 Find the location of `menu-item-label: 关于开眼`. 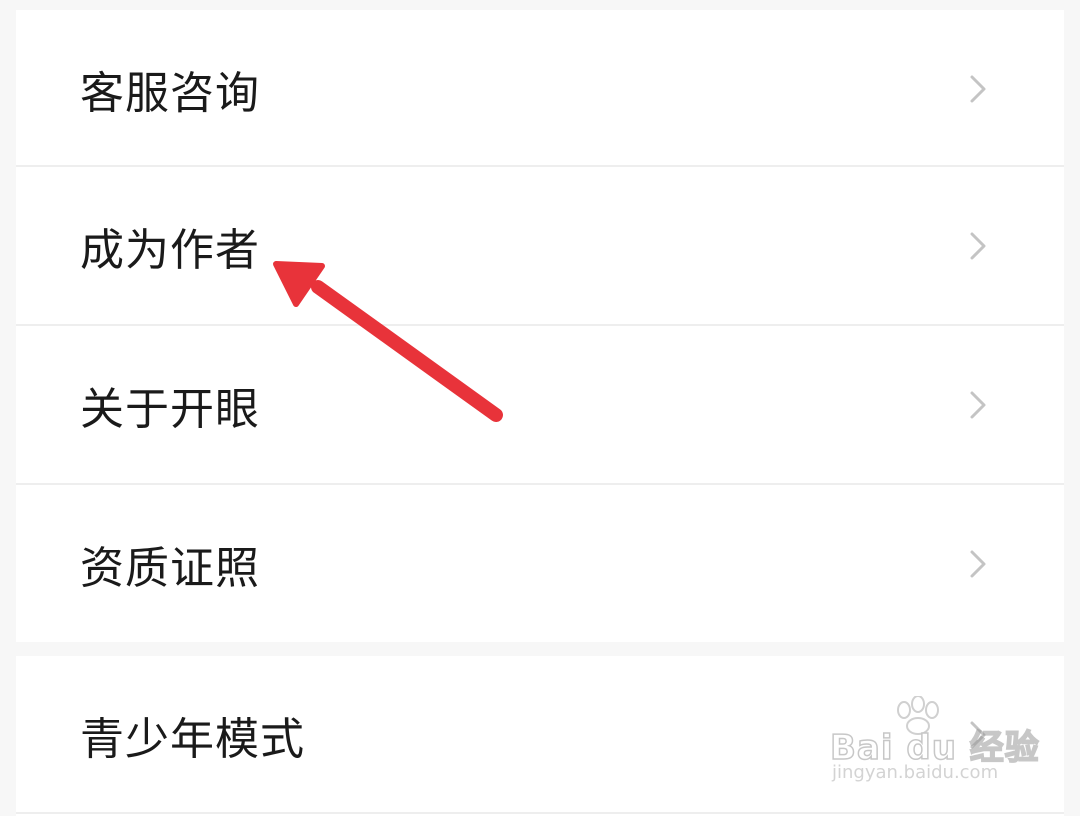

menu-item-label: 关于开眼 is located at coordinates (170, 409).